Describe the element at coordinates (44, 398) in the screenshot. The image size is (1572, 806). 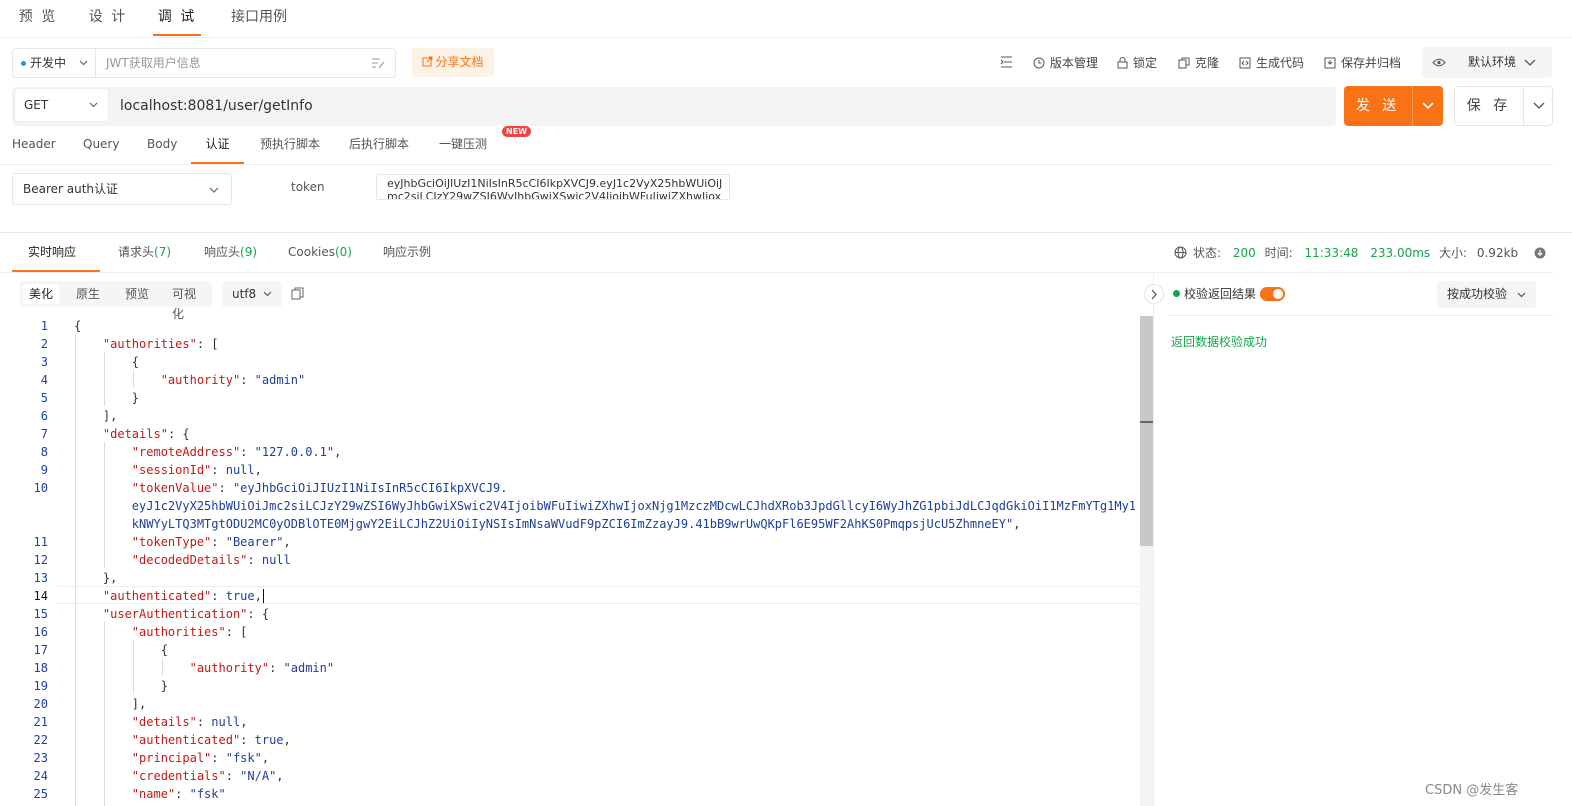
I see `line-number: 5` at that location.